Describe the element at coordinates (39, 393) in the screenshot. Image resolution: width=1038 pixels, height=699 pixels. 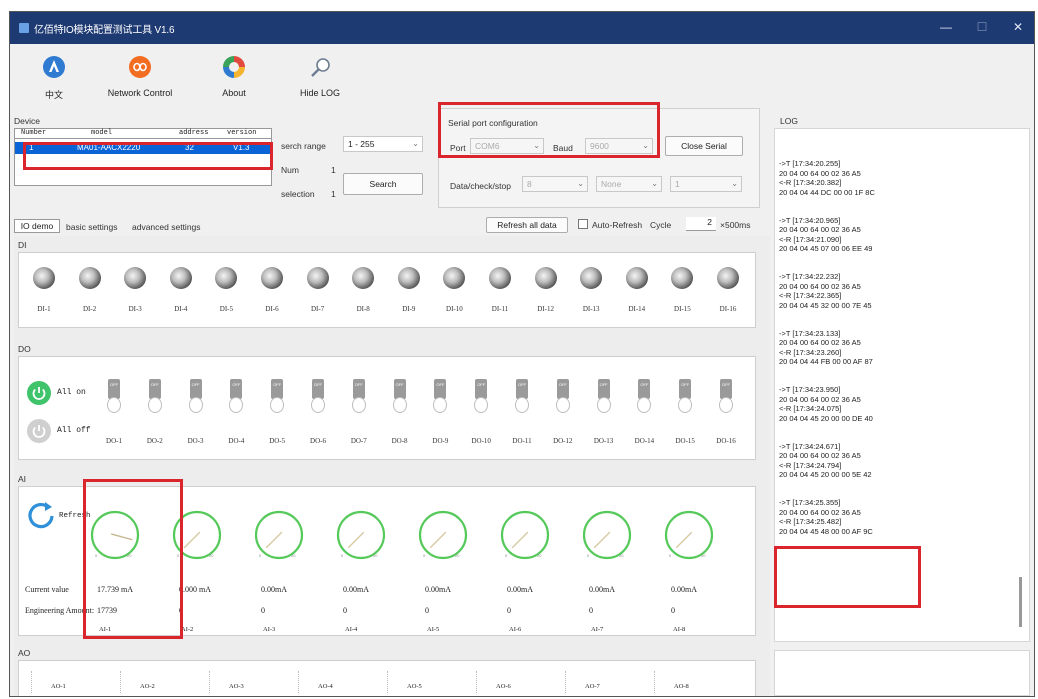
I see `all-on-button` at that location.